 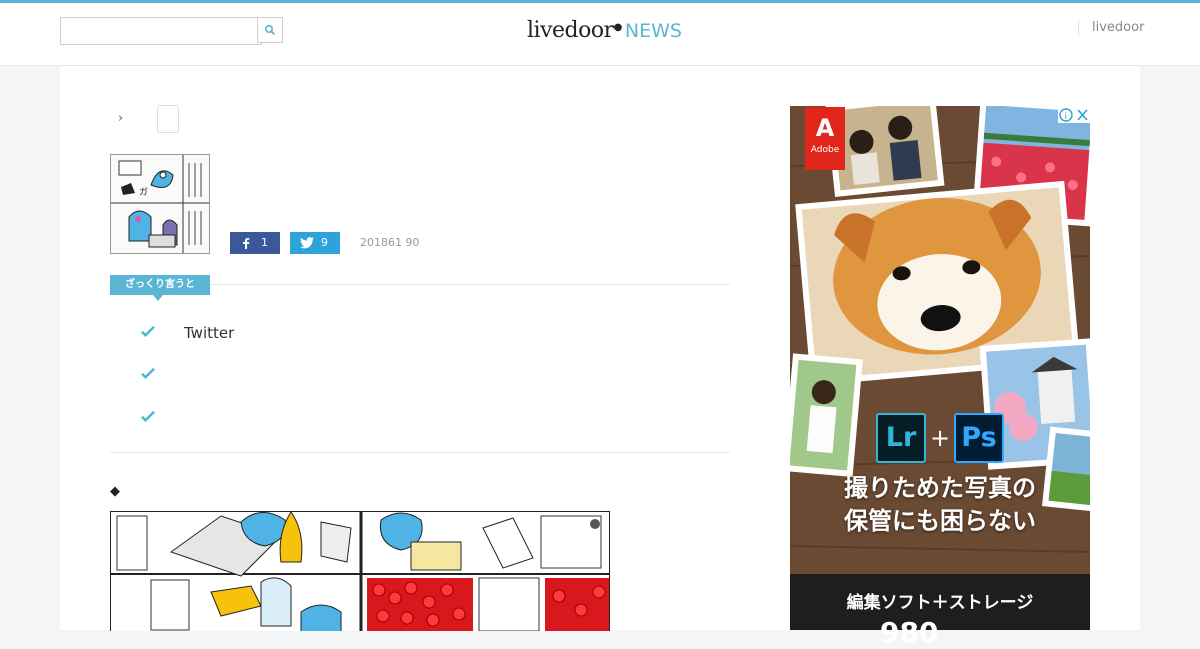 I want to click on ad-price: 980, so click(x=909, y=632).